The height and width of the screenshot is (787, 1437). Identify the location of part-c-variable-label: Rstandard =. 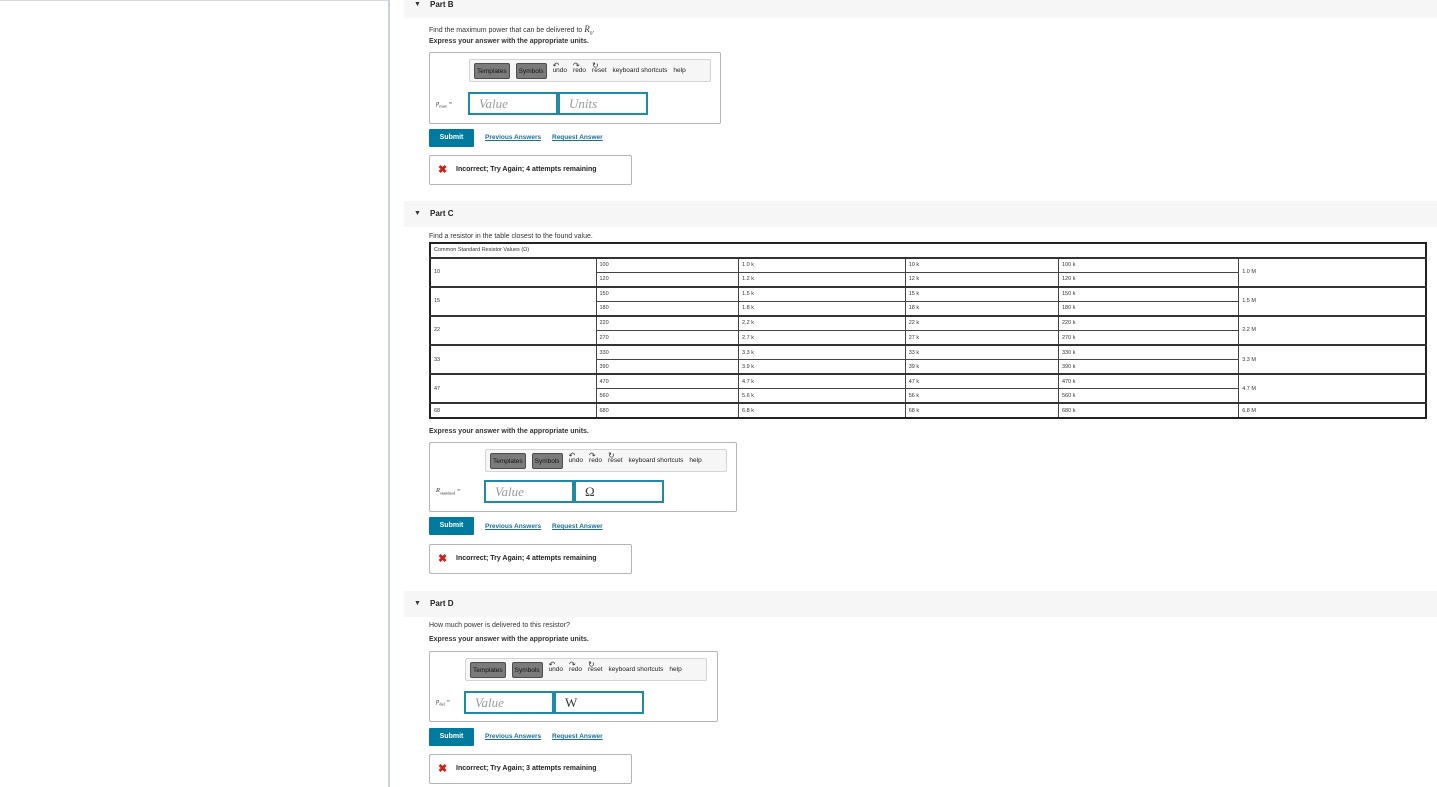
(448, 491).